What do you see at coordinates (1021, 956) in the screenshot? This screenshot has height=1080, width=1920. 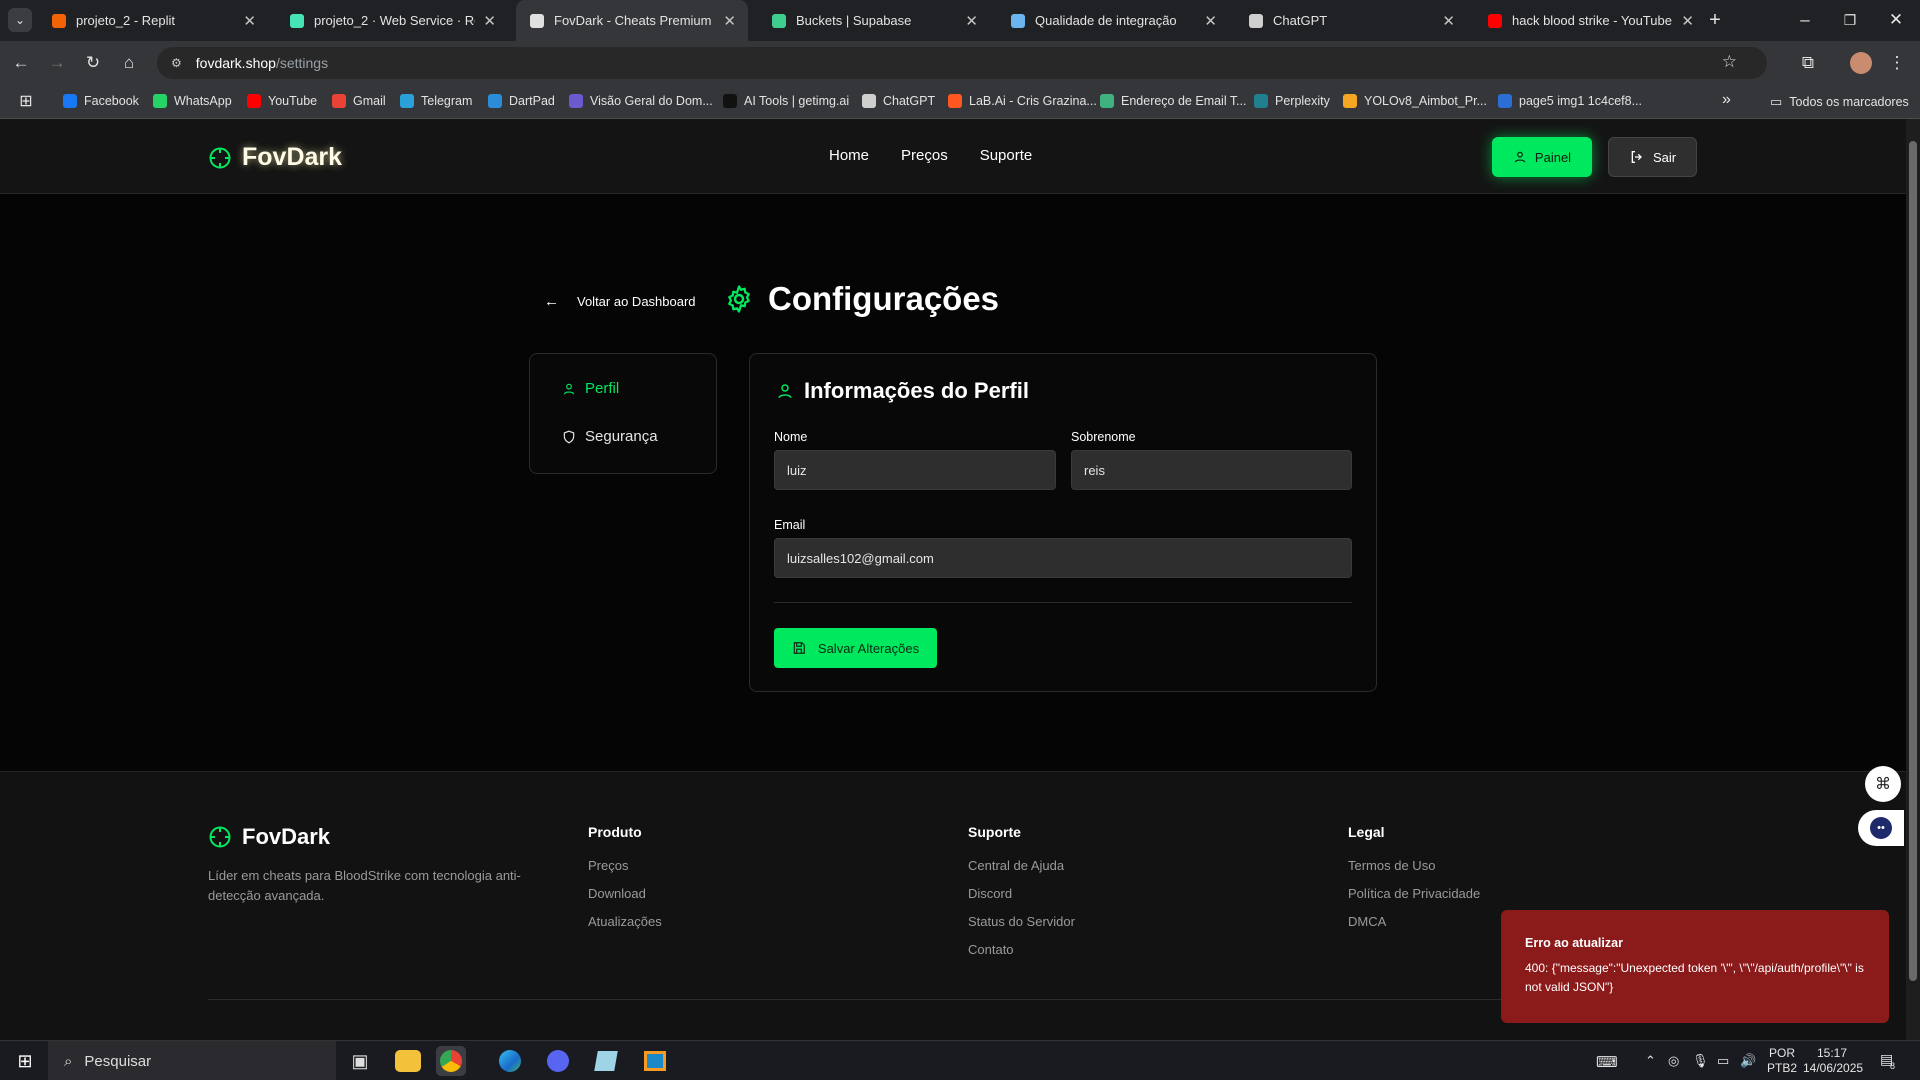 I see `footer-link: Contato` at bounding box center [1021, 956].